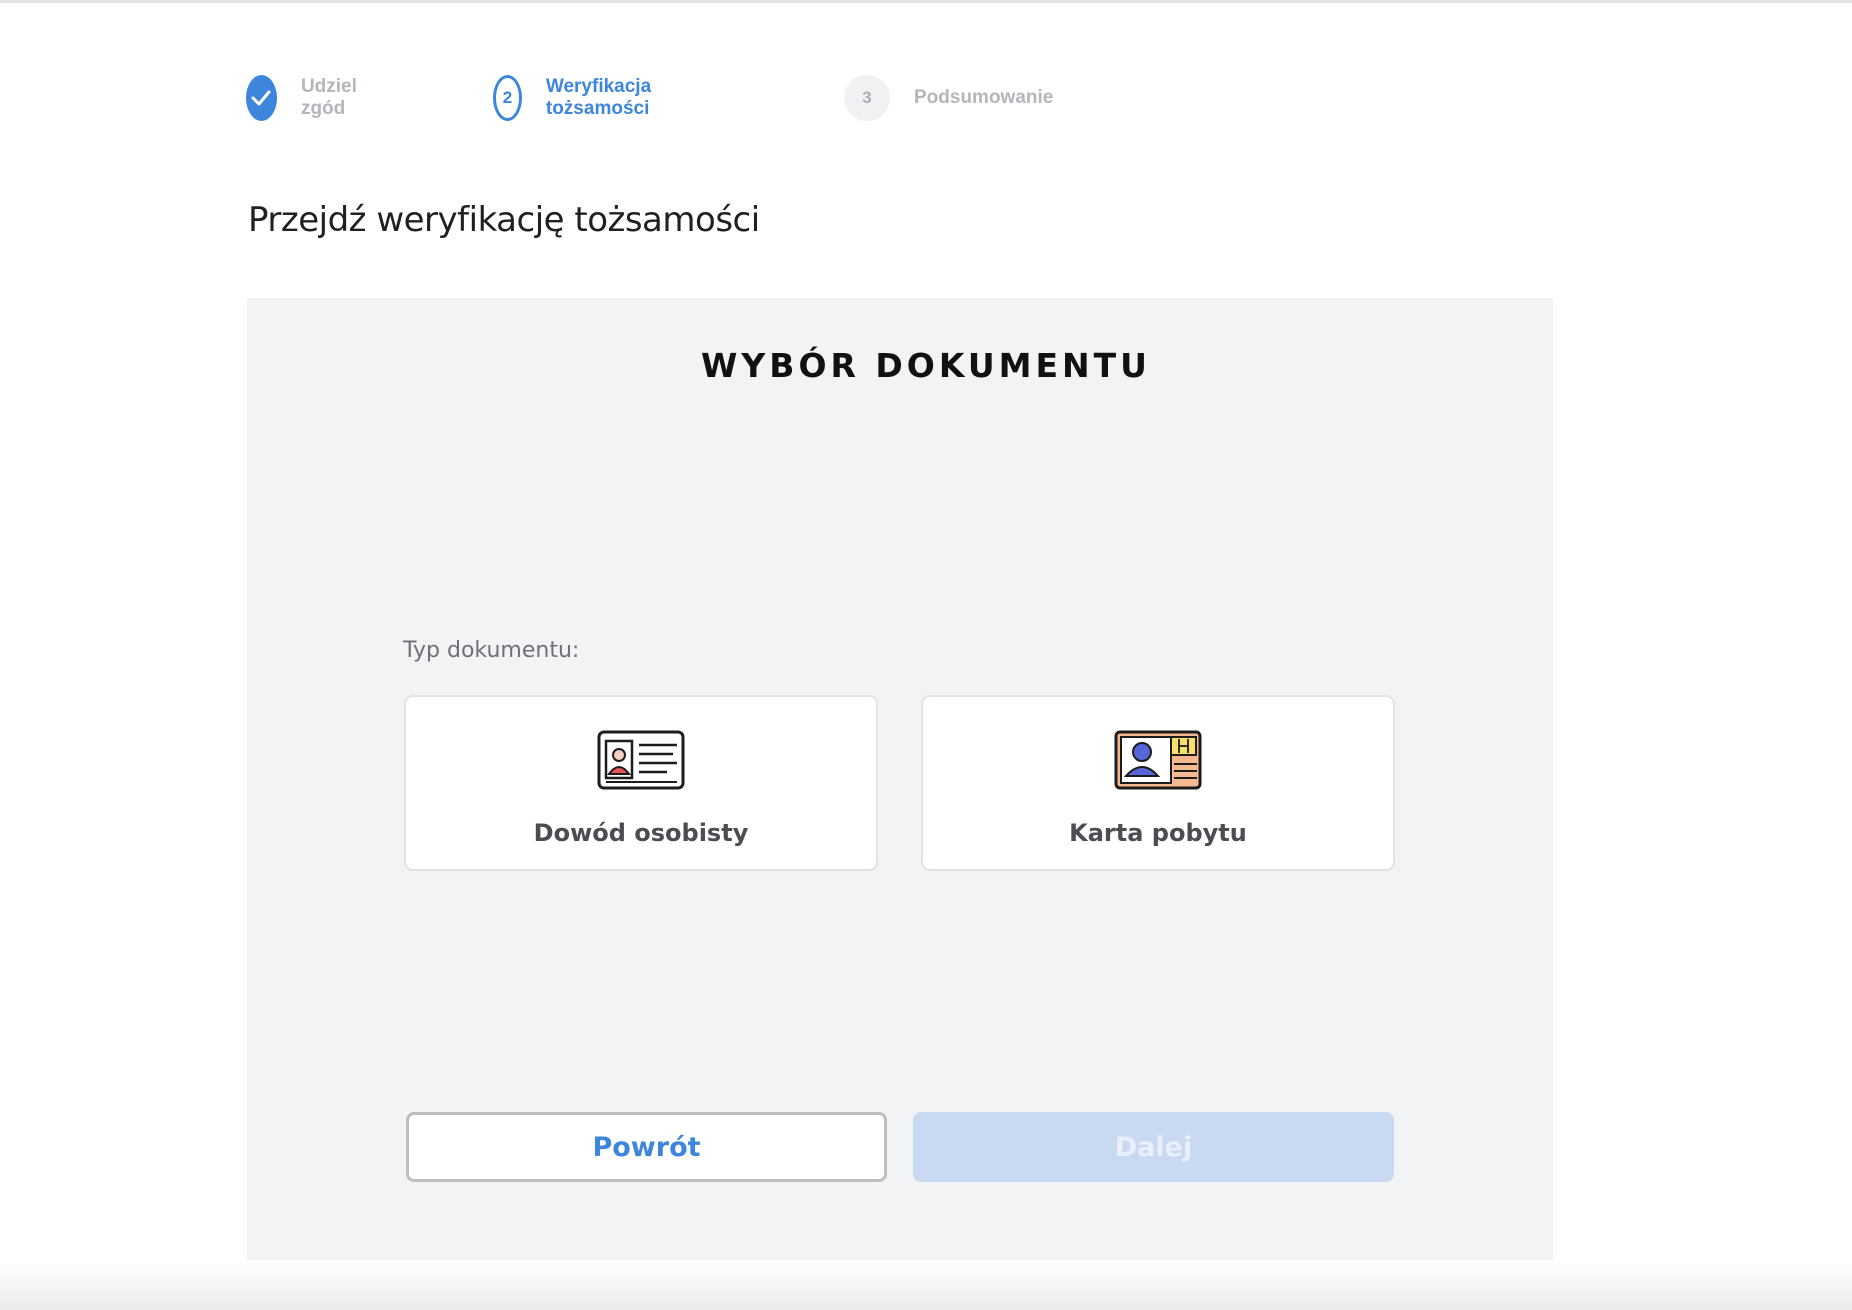 This screenshot has width=1852, height=1310. What do you see at coordinates (1158, 760) in the screenshot?
I see `residence-card-icon` at bounding box center [1158, 760].